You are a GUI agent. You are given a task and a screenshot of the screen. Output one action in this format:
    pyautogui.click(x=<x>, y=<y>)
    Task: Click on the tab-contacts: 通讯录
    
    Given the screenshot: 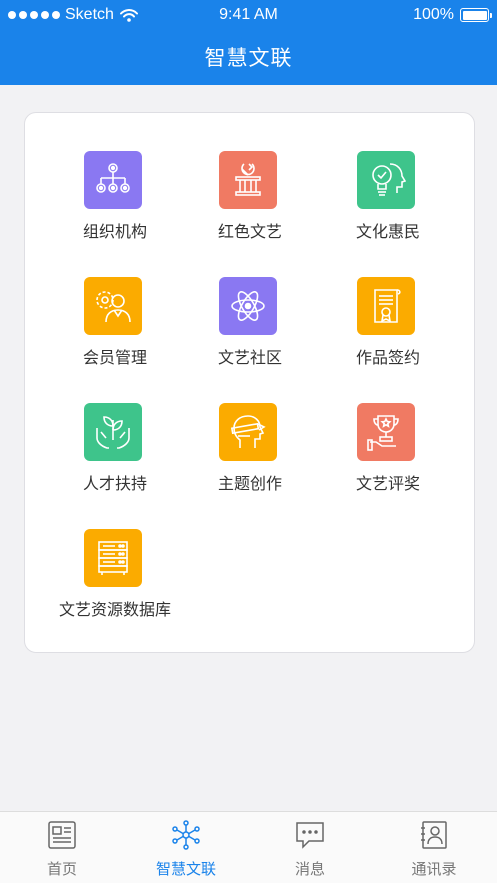 What is the action you would take?
    pyautogui.click(x=434, y=847)
    